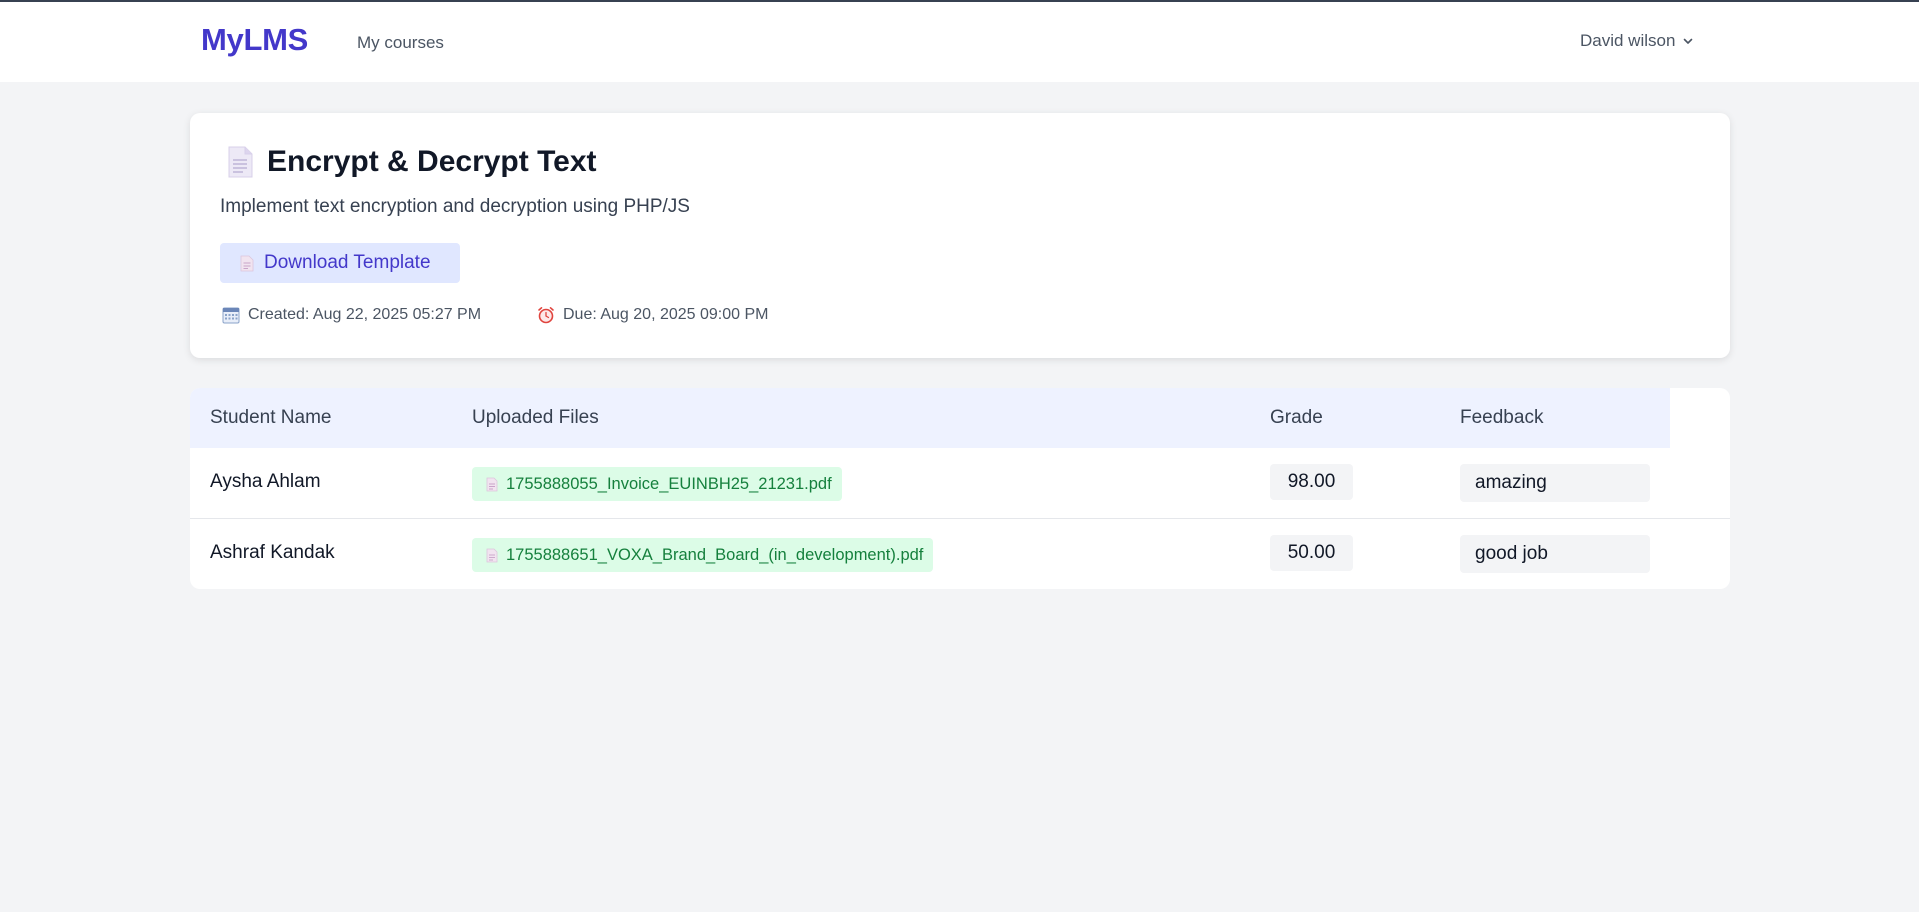  Describe the element at coordinates (1502, 417) in the screenshot. I see `header-feedback: Feedback` at that location.